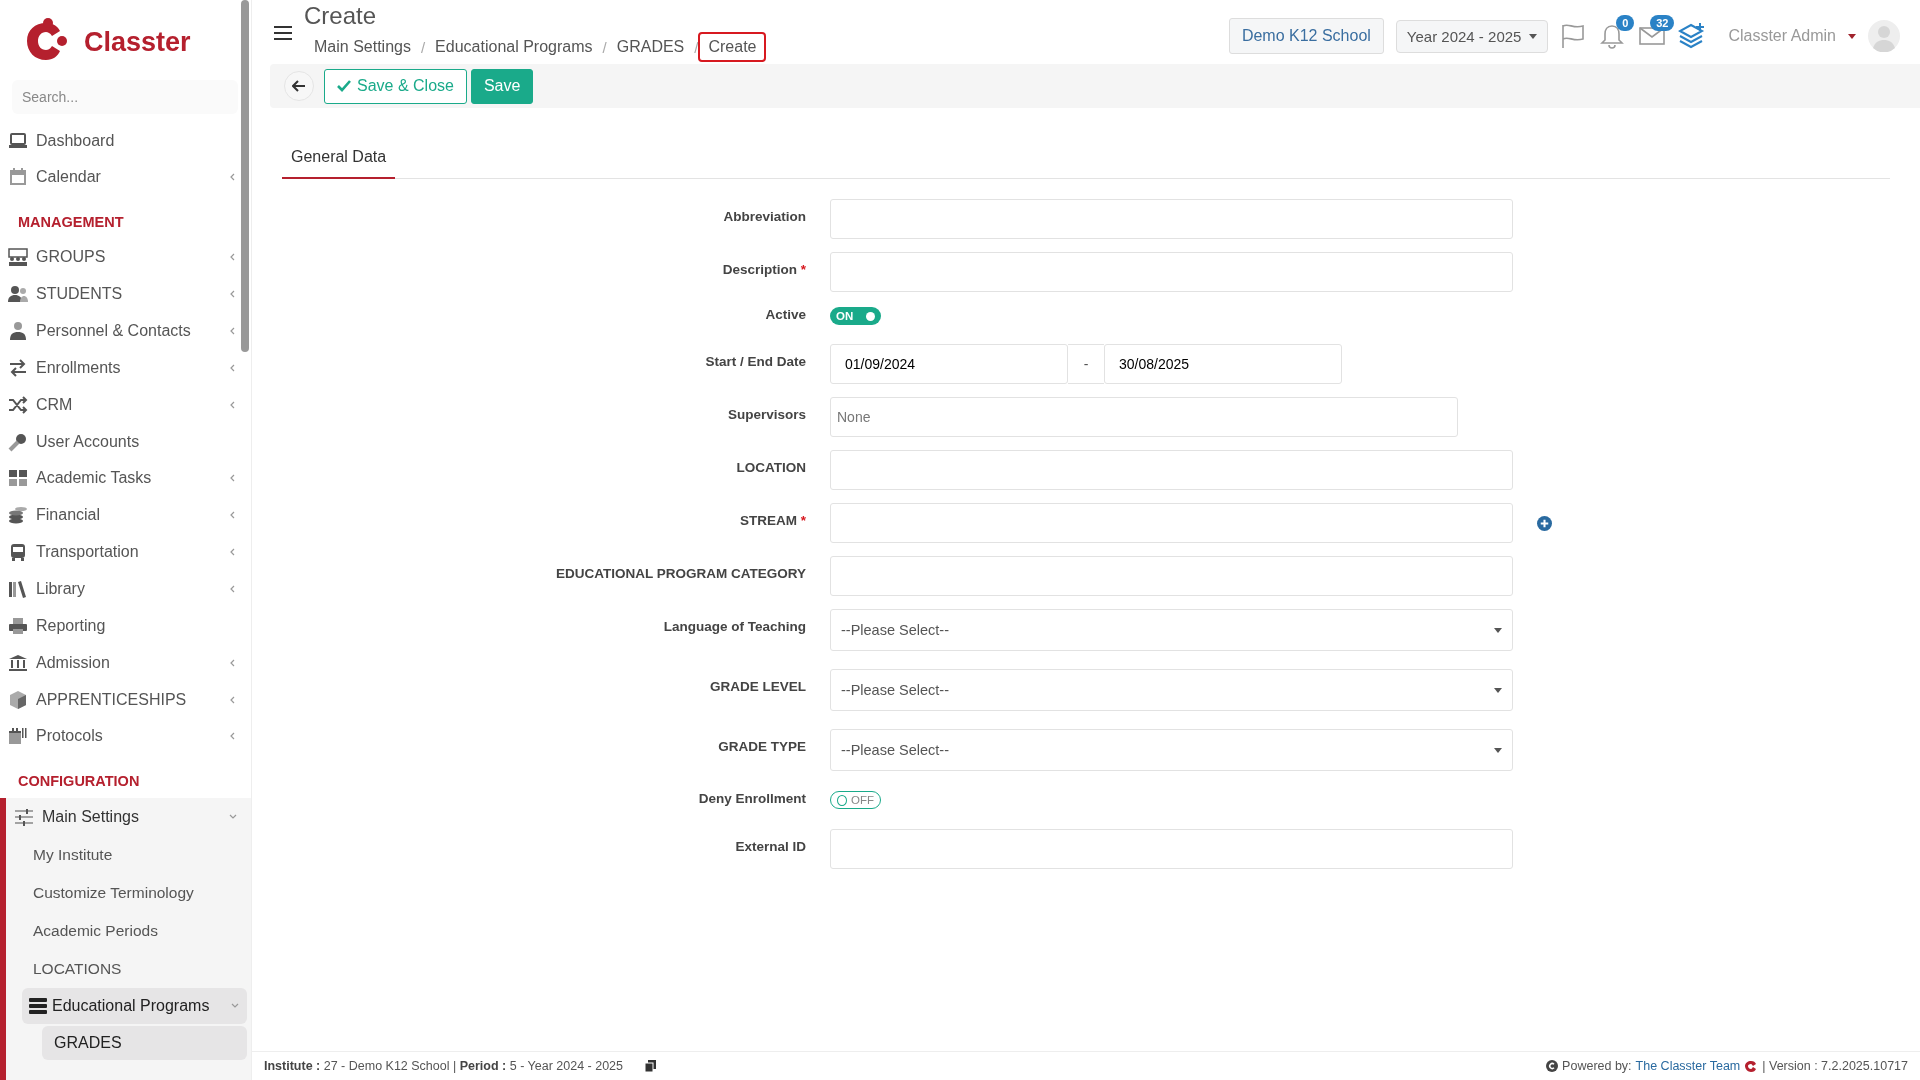 The width and height of the screenshot is (1920, 1080). Describe the element at coordinates (125, 589) in the screenshot. I see `sidebar-item: Library` at that location.